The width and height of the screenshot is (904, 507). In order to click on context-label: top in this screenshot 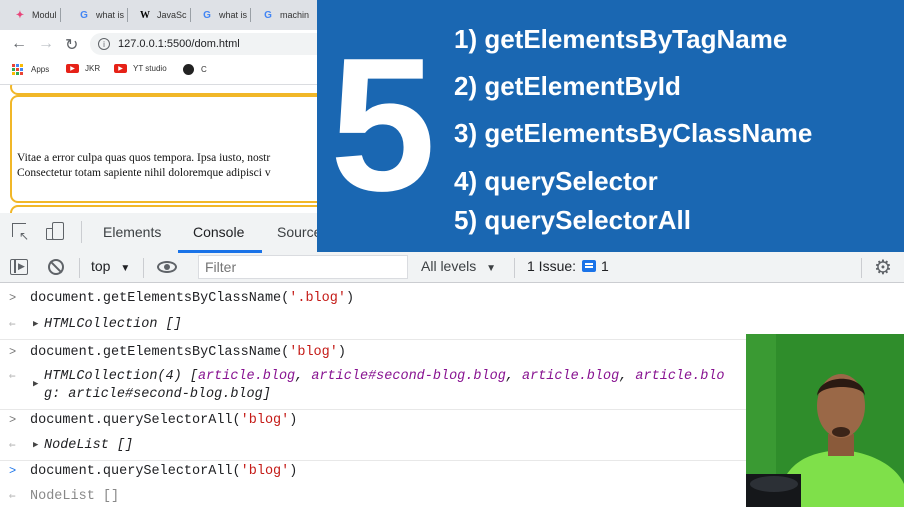, I will do `click(101, 266)`.